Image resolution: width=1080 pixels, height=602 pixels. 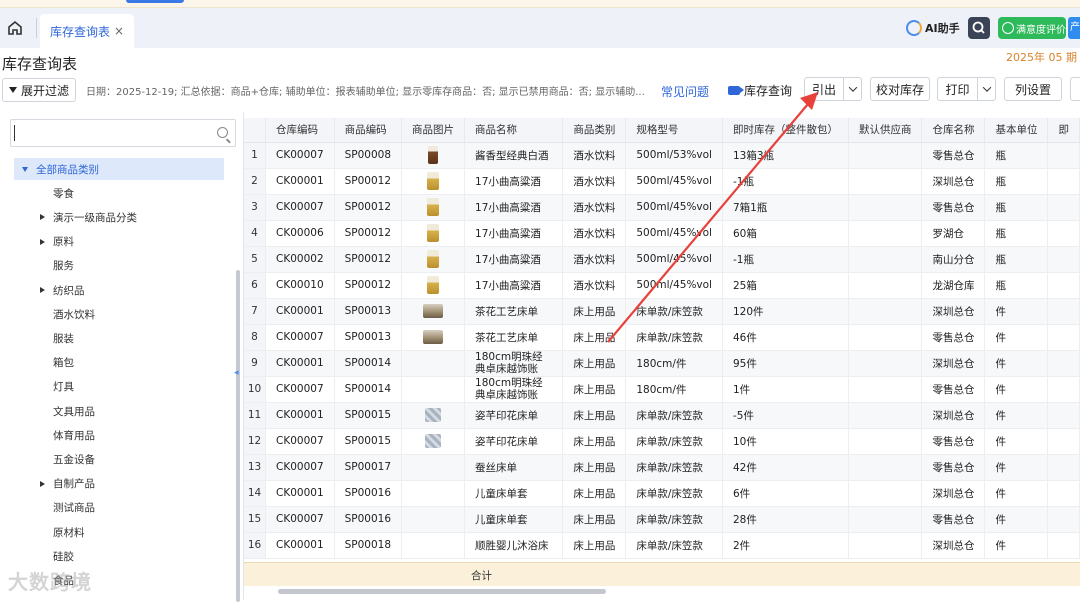 What do you see at coordinates (238, 436) in the screenshot?
I see `tree-scrollbar` at bounding box center [238, 436].